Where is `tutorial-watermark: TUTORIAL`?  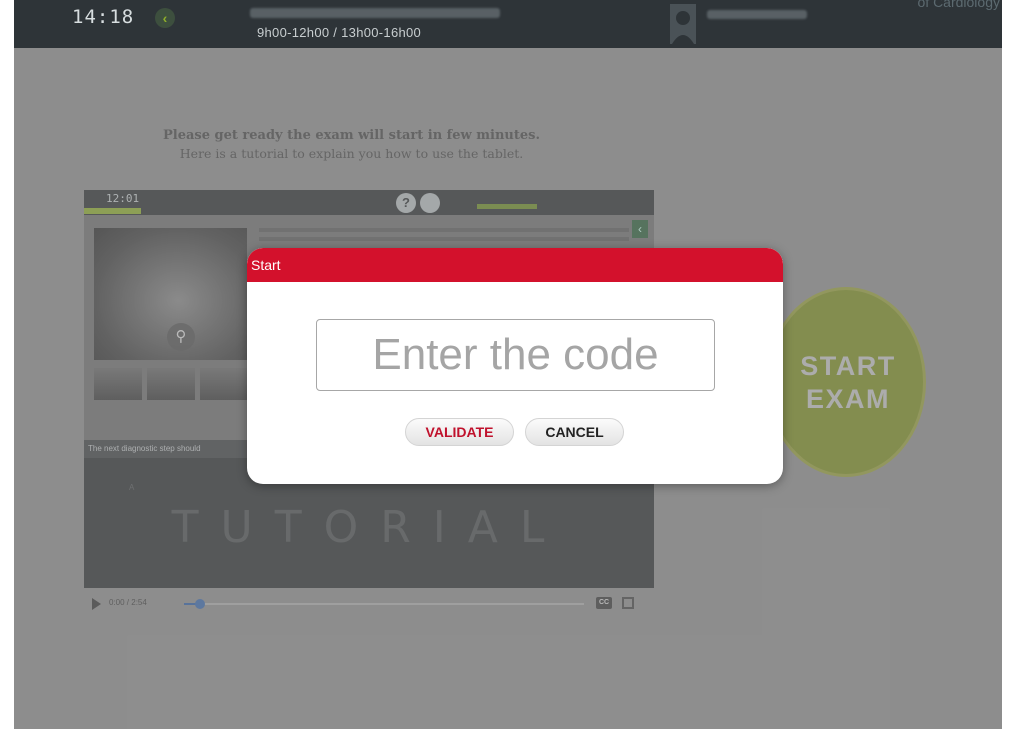
tutorial-watermark: TUTORIAL is located at coordinates (369, 527).